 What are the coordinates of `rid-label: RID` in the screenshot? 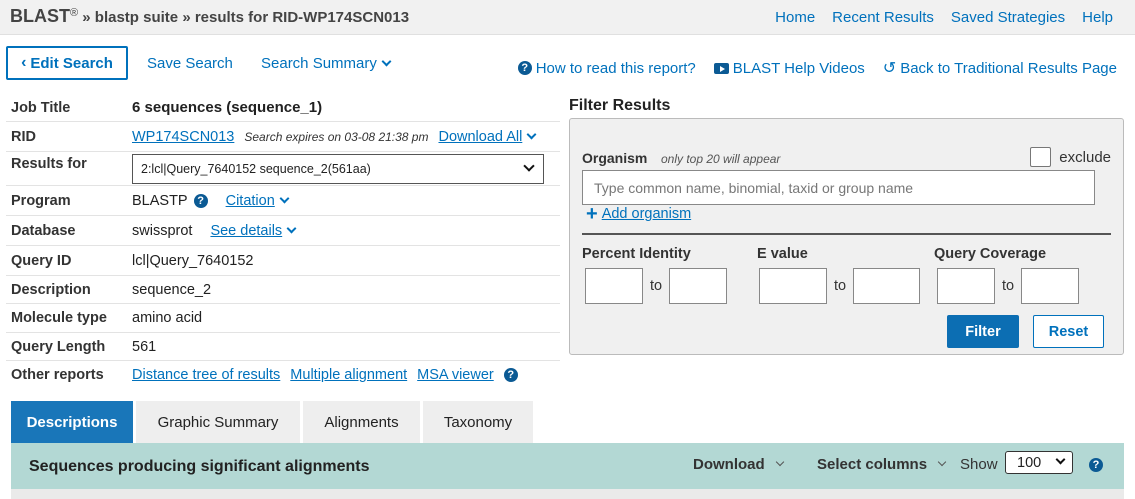 It's located at (23, 136).